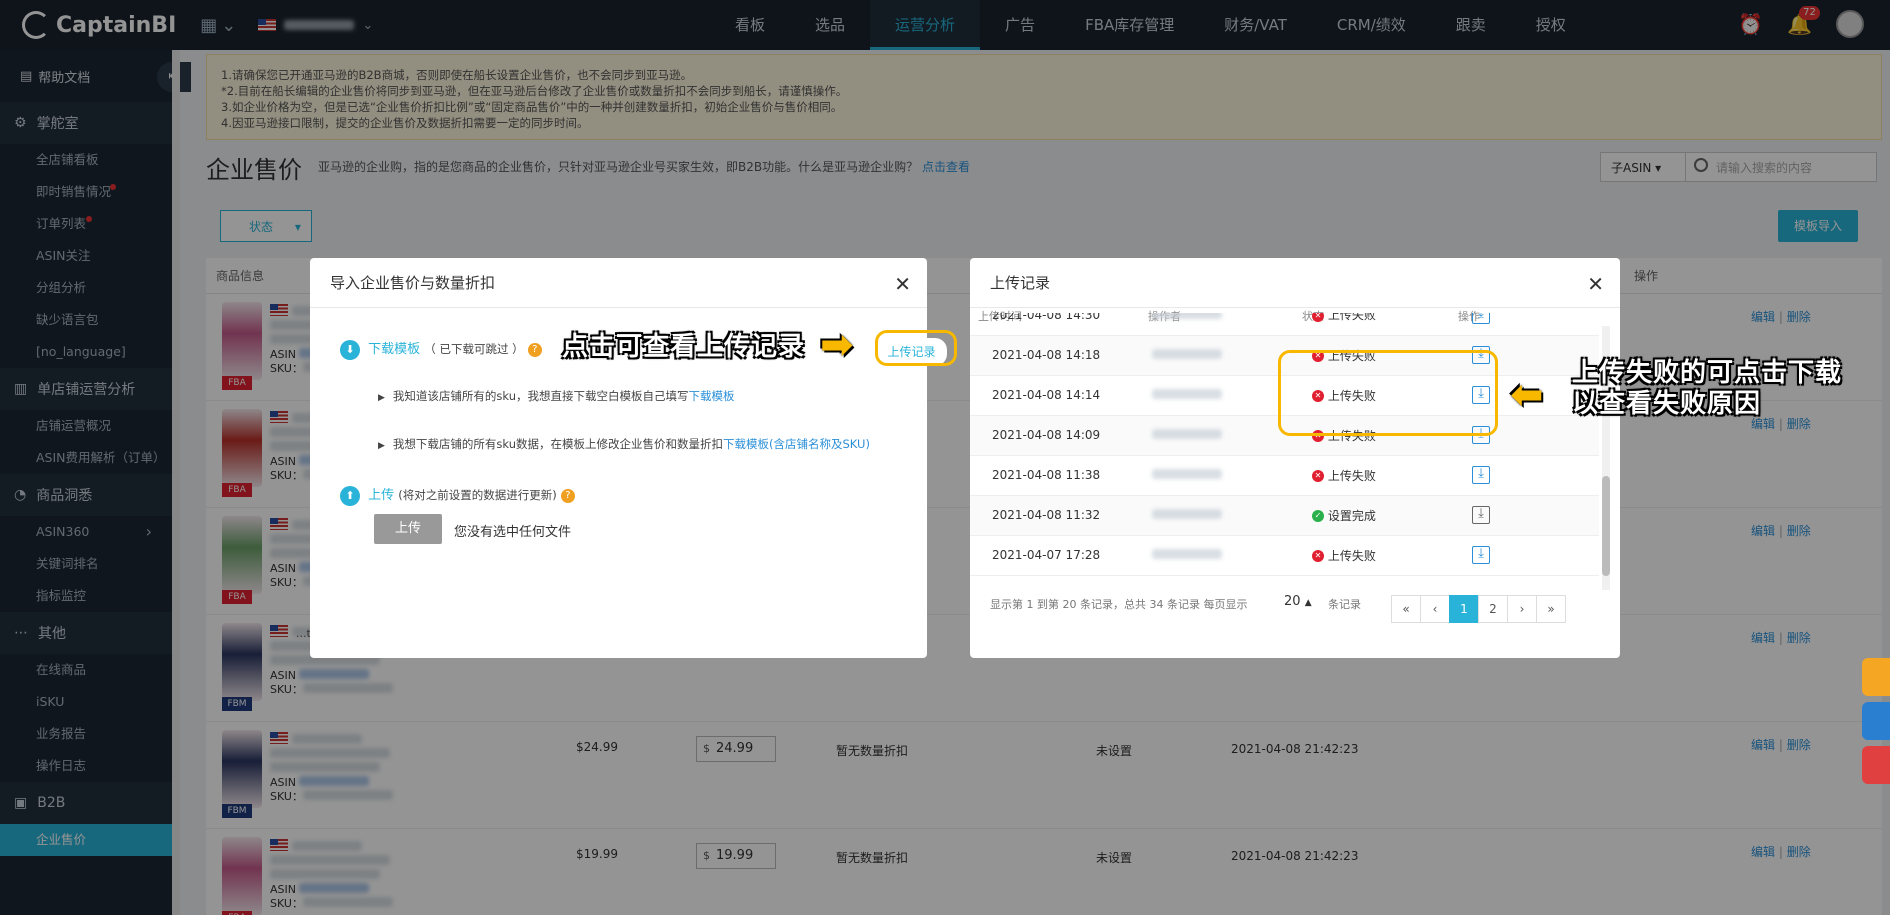 Image resolution: width=1890 pixels, height=915 pixels. What do you see at coordinates (1050, 355) in the screenshot?
I see `record-time: 2021-04-08 14:18` at bounding box center [1050, 355].